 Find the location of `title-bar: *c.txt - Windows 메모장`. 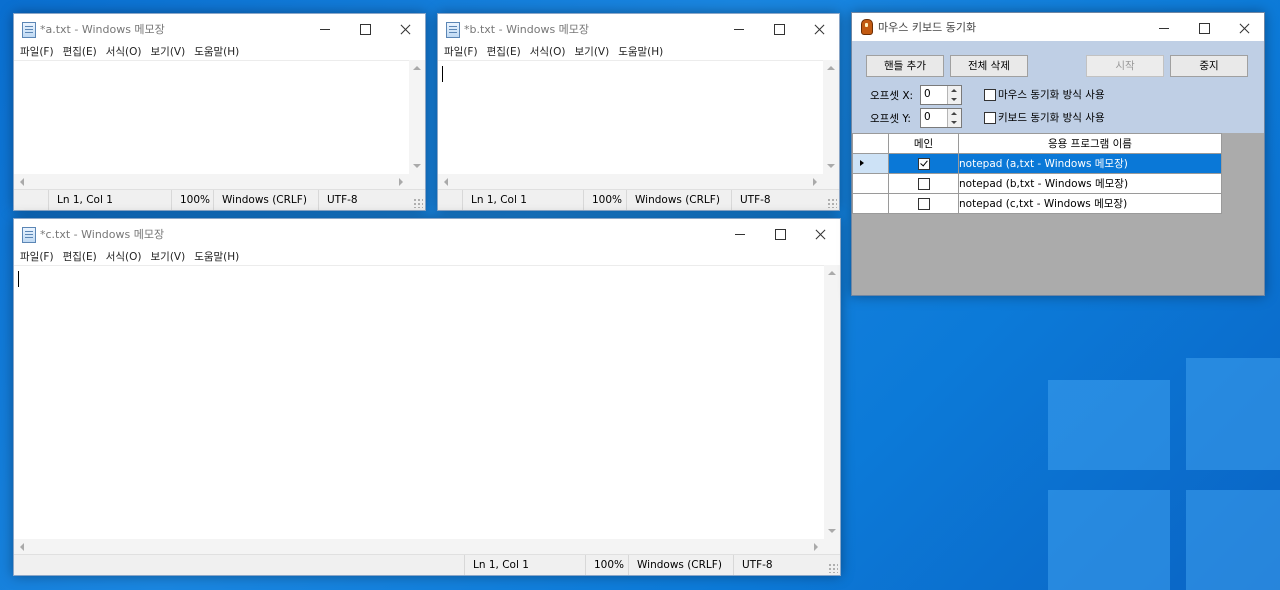

title-bar: *c.txt - Windows 메모장 is located at coordinates (427, 234).